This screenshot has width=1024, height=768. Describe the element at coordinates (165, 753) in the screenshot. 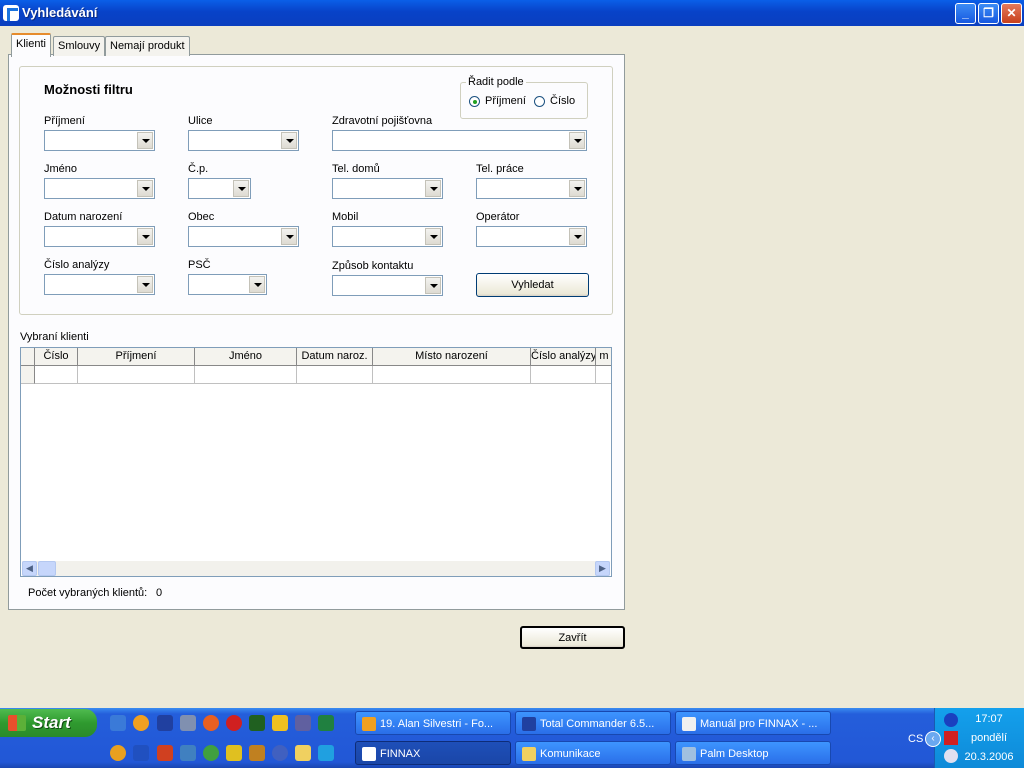

I see `powerpoint-icon` at that location.